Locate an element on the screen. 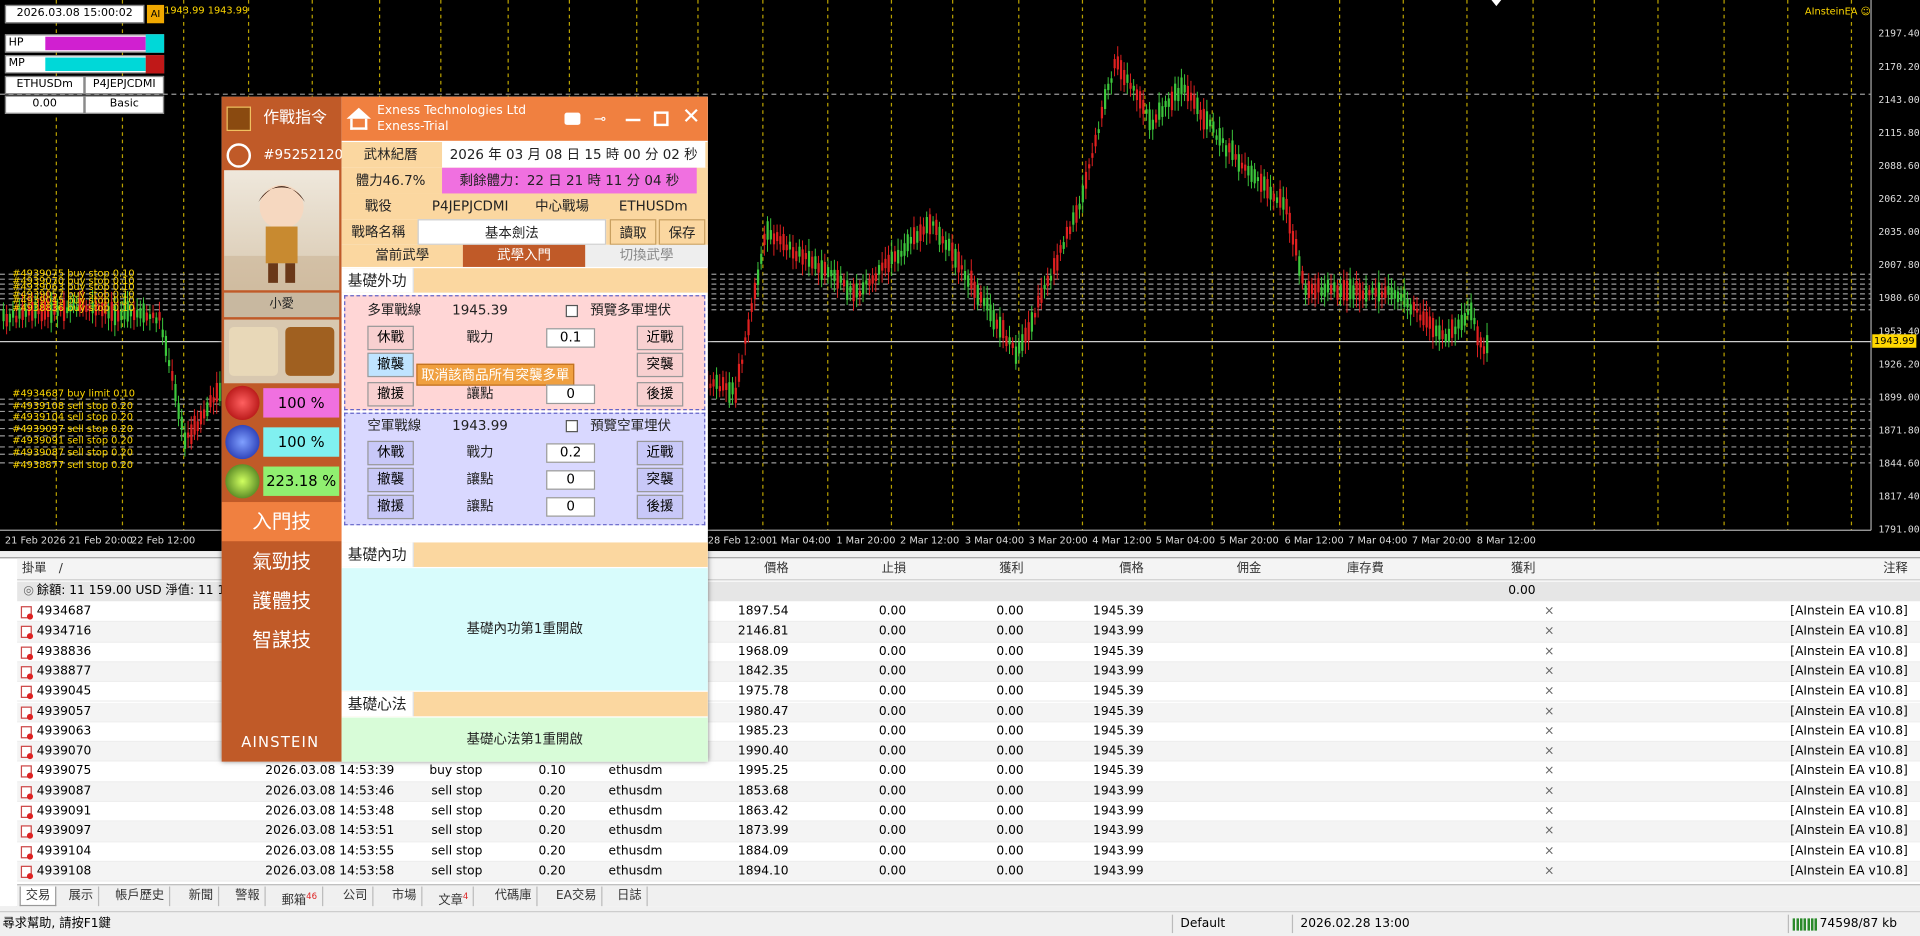  col-price: 價格 is located at coordinates (745, 569).